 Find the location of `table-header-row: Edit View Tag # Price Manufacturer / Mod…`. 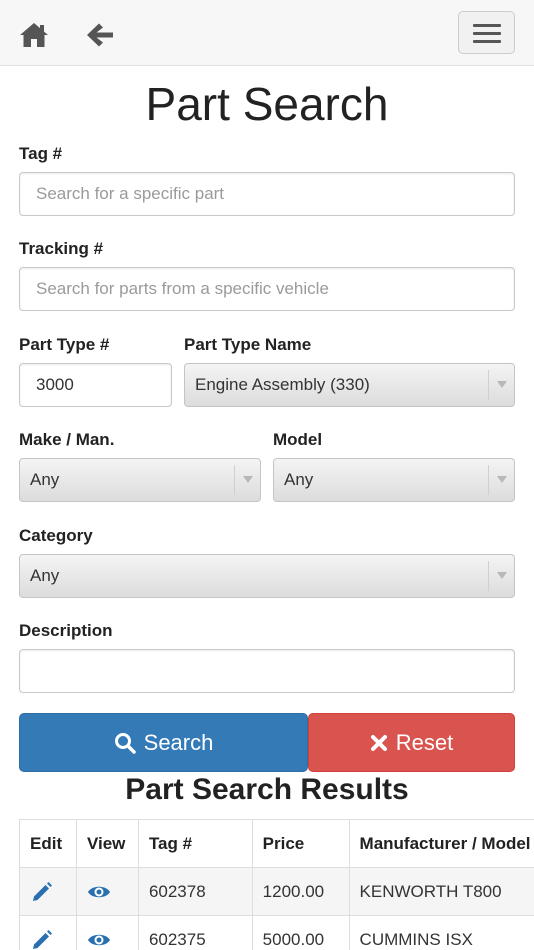

table-header-row: Edit View Tag # Price Manufacturer / Mod… is located at coordinates (276, 843).